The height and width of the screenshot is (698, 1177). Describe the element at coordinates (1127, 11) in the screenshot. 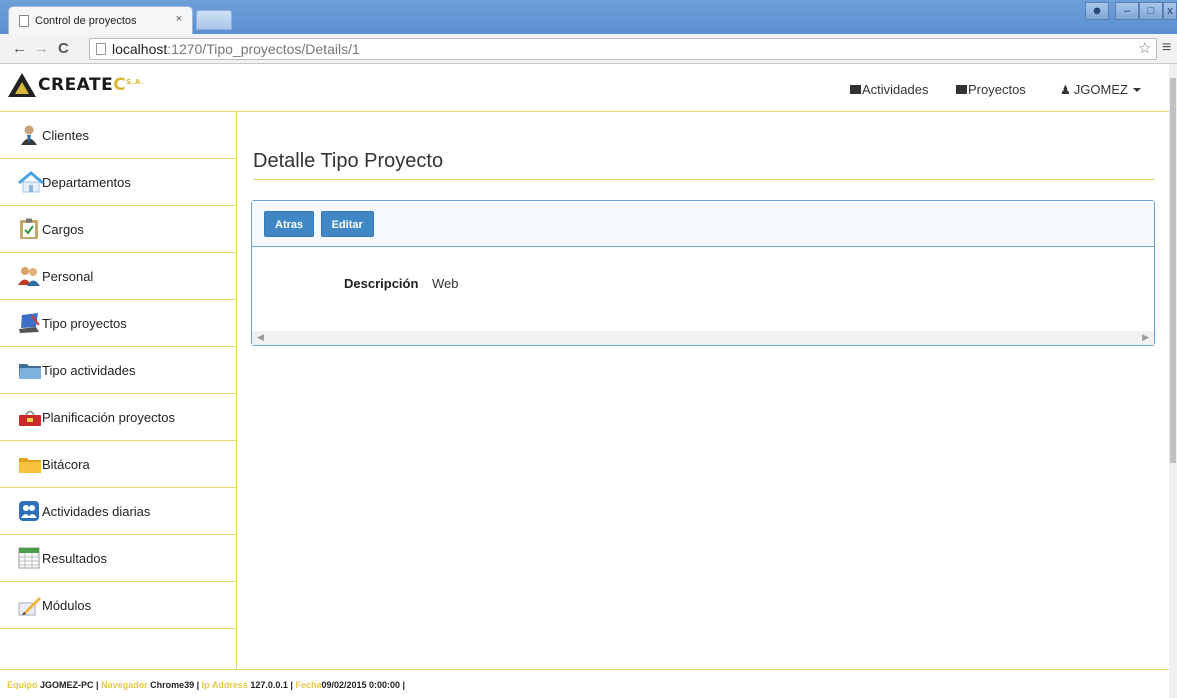

I see `minimize-icon: –` at that location.